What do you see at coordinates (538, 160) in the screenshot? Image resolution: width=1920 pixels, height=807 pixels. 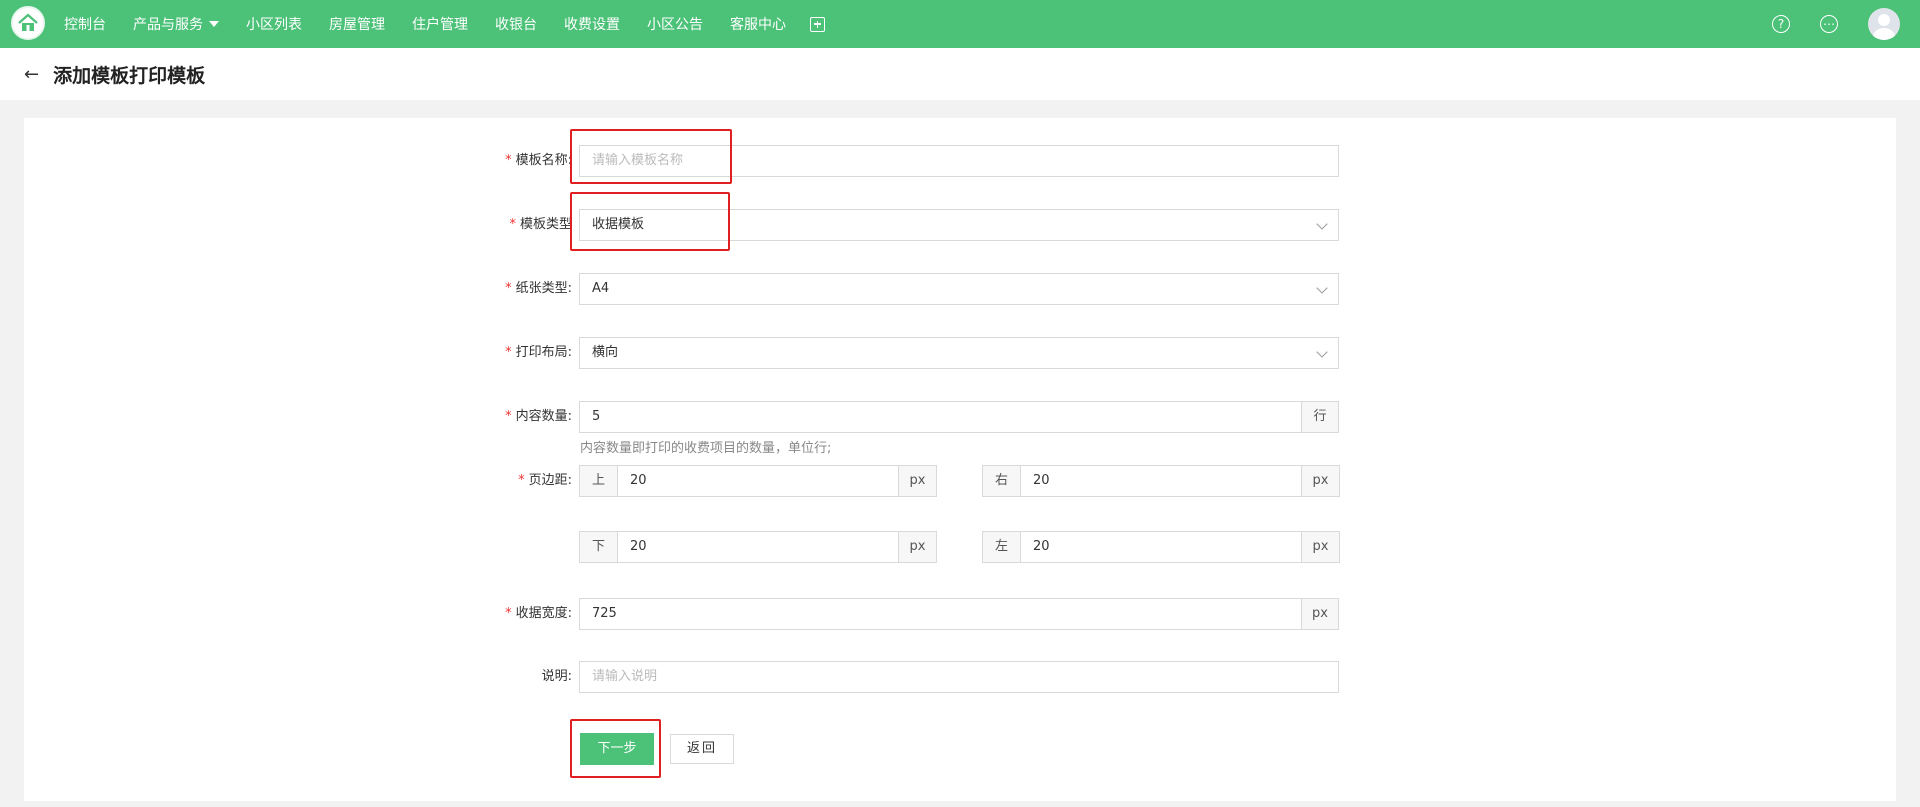 I see `template-name-label: * 模板名称:` at bounding box center [538, 160].